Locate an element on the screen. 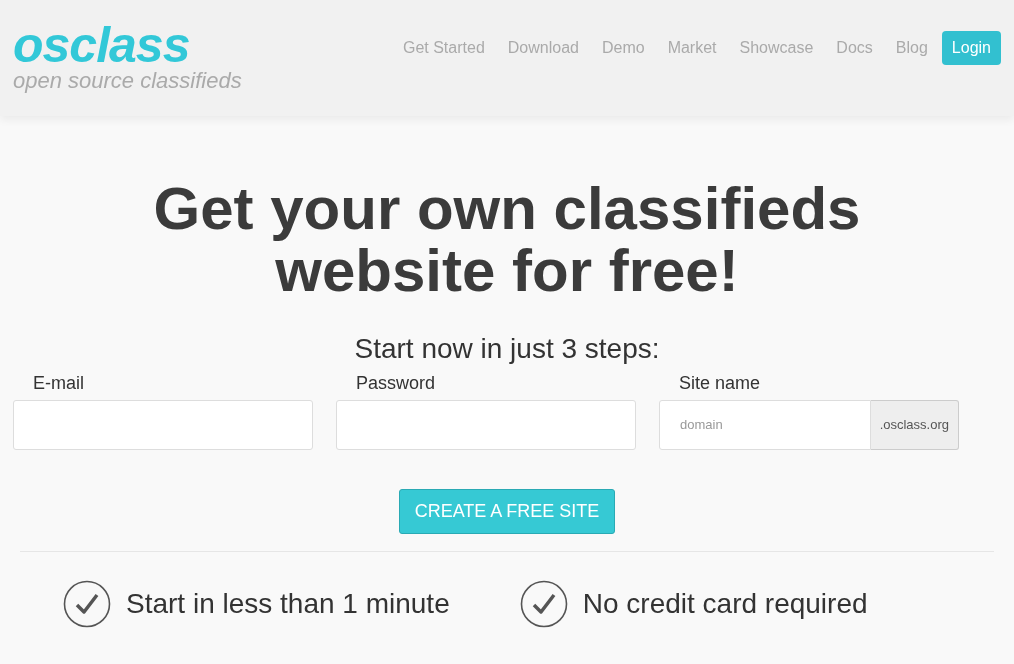 The height and width of the screenshot is (664, 1014). feature-text: No credit card required is located at coordinates (725, 604).